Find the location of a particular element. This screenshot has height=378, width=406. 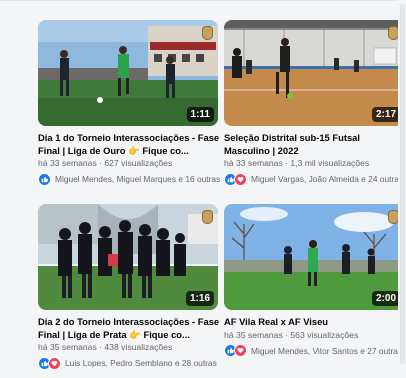

top-divider is located at coordinates (203, 0).